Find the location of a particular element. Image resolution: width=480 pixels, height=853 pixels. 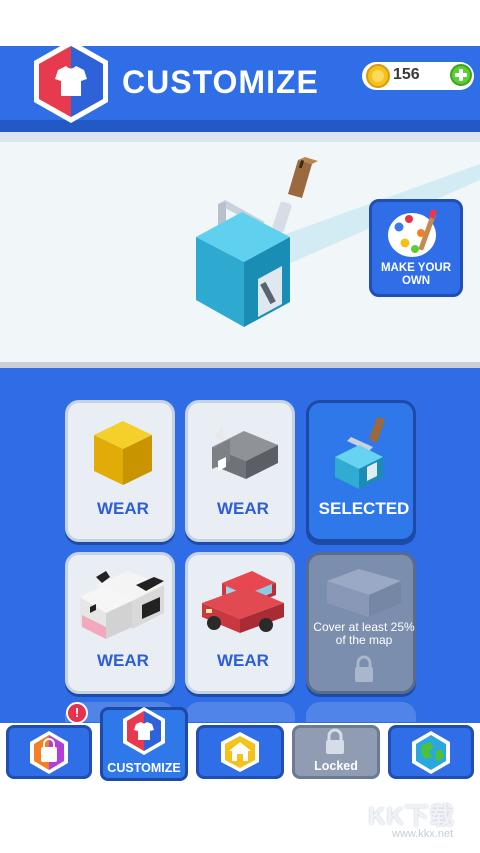

coin-icon-inner is located at coordinates (378, 76).